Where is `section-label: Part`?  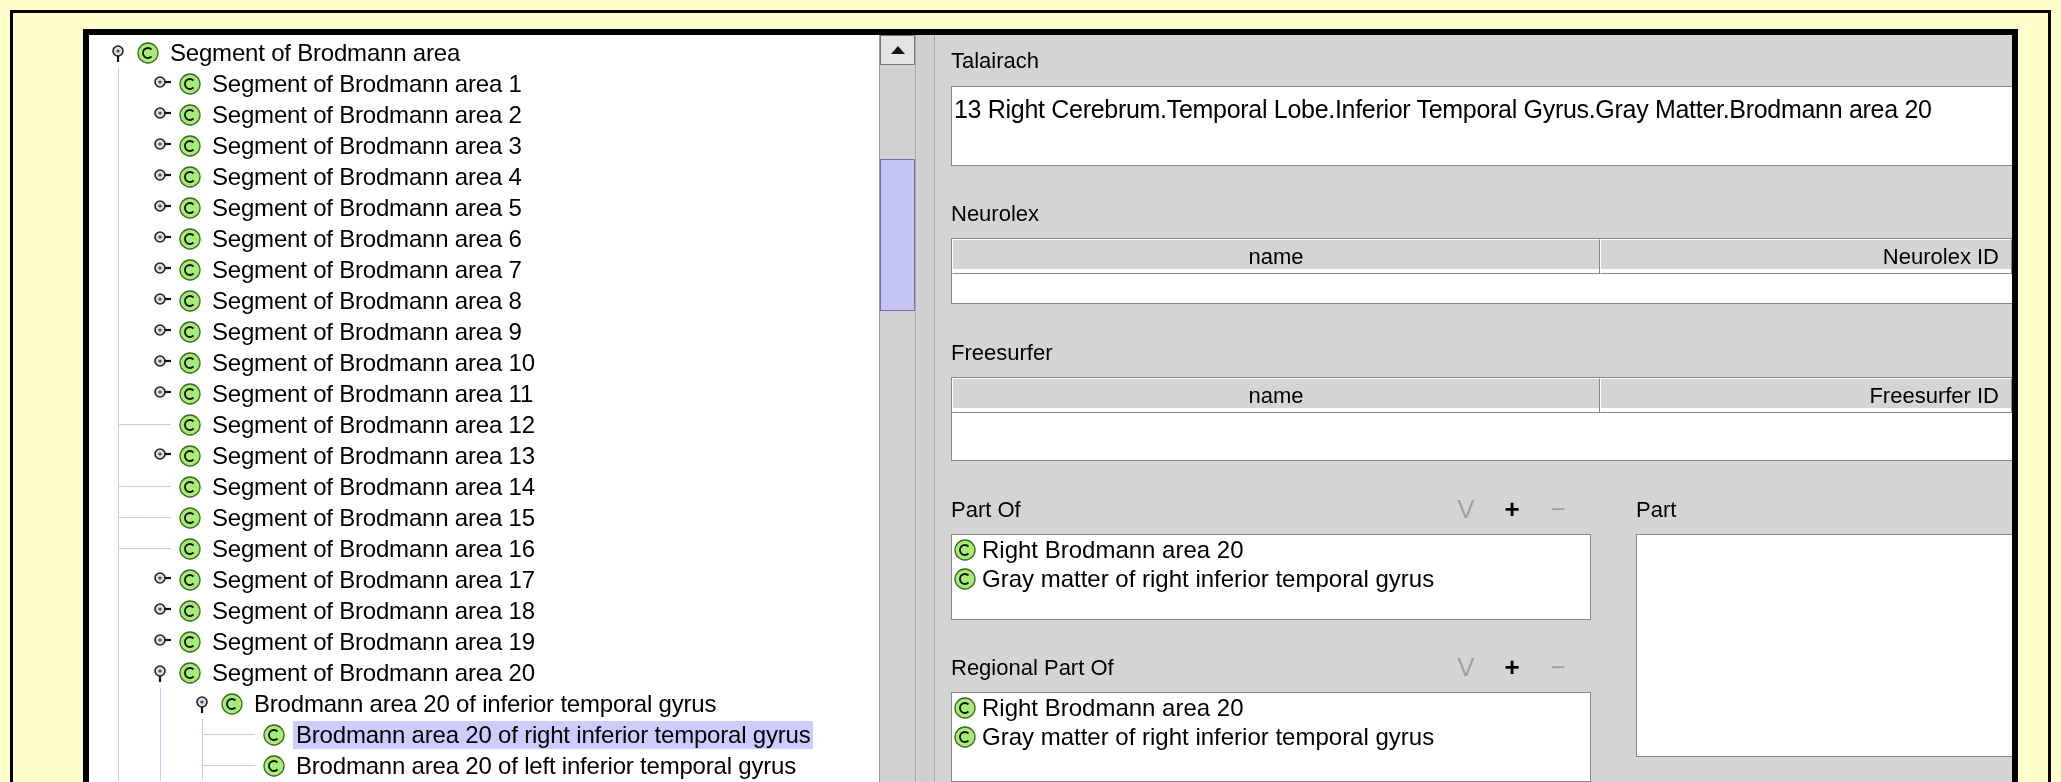 section-label: Part is located at coordinates (1656, 509).